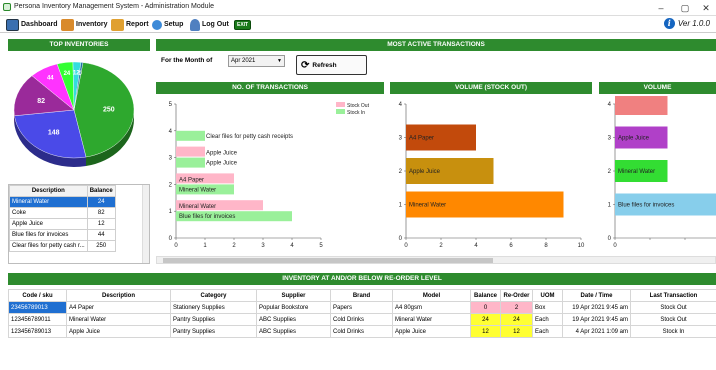 The height and width of the screenshot is (370, 716). I want to click on cell-balance: 24, so click(485, 319).